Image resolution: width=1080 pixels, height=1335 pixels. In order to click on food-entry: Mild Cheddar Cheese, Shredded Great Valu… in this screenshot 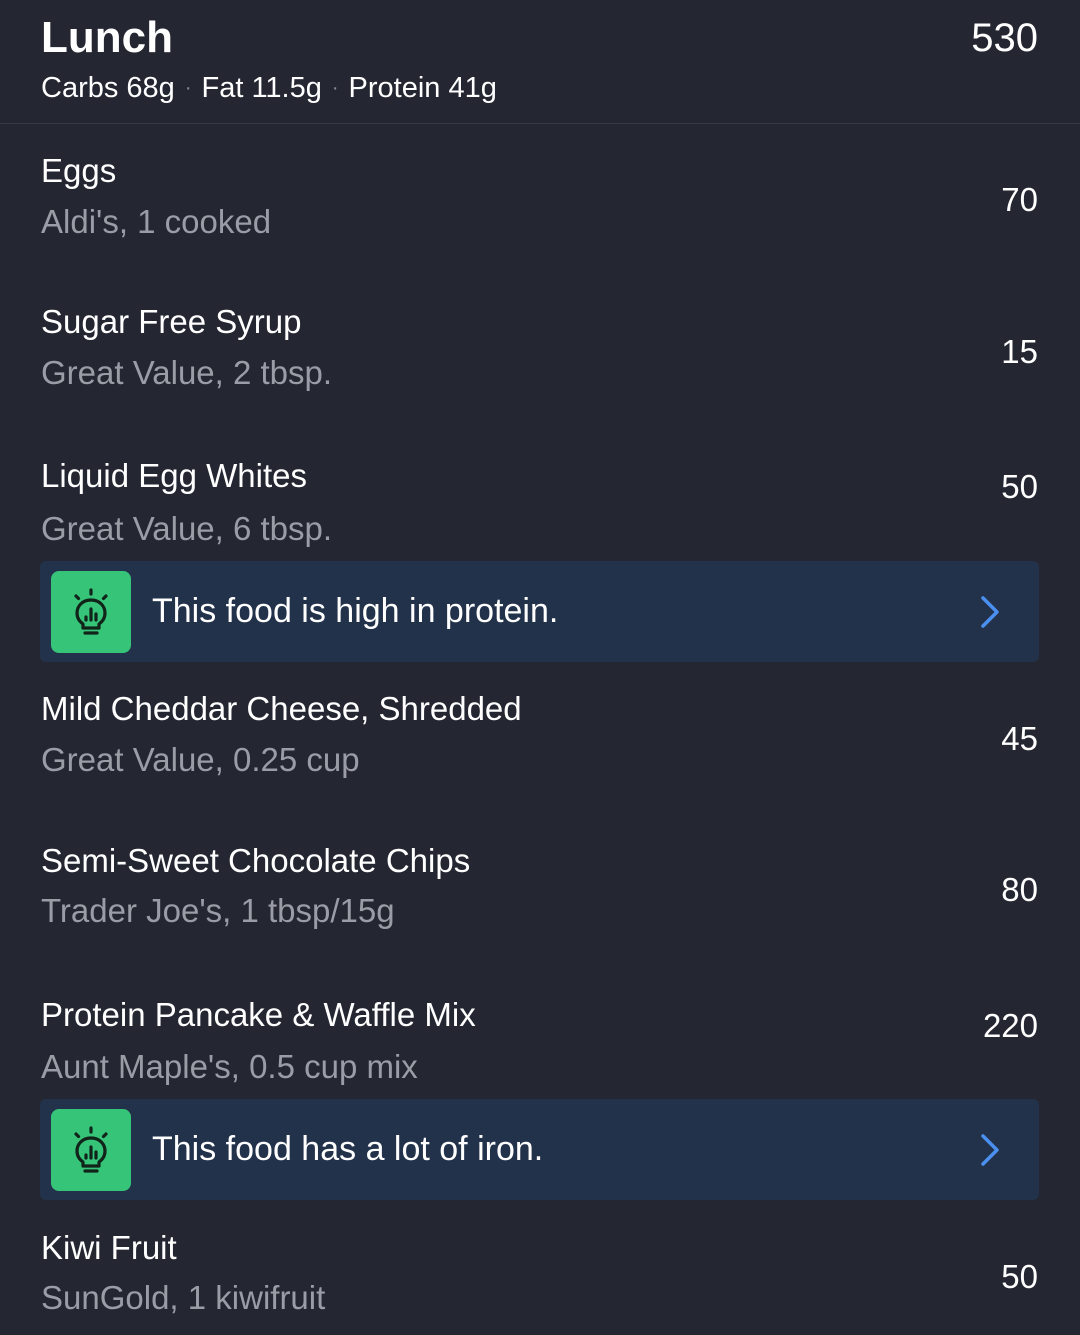, I will do `click(540, 738)`.